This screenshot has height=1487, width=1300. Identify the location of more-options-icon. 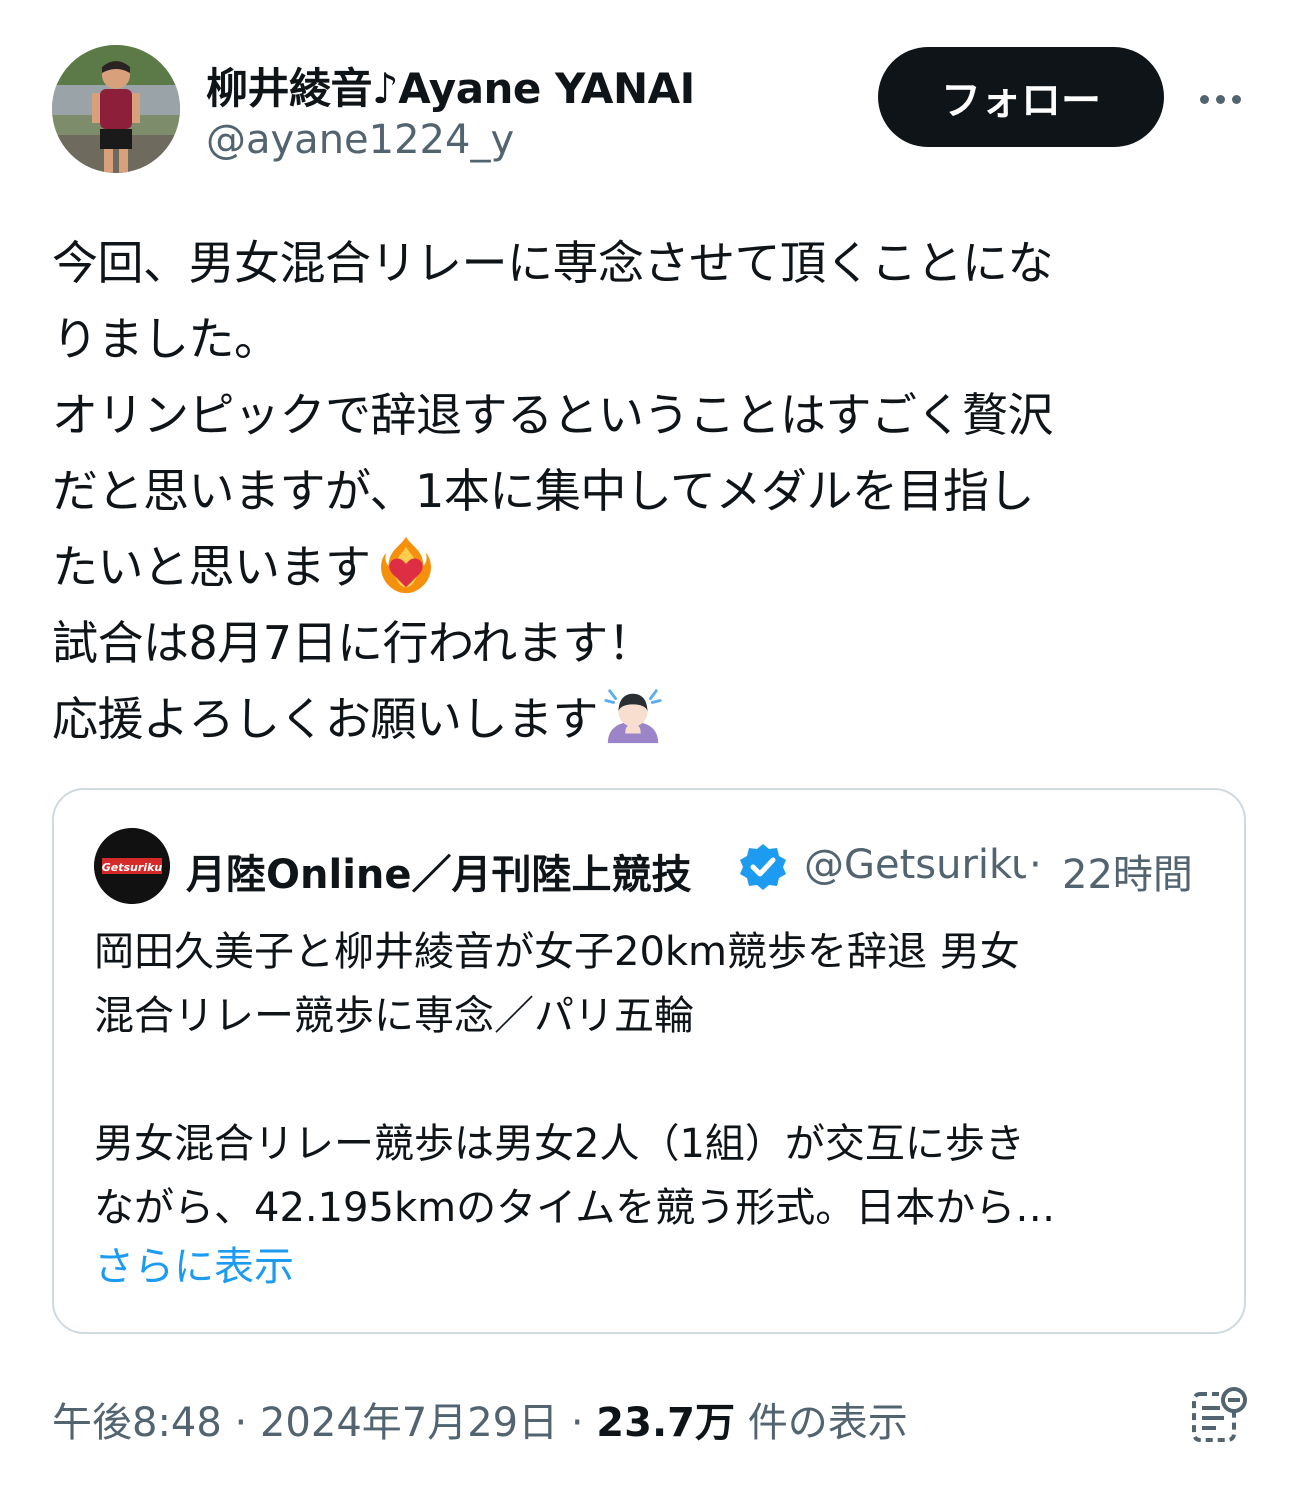
(1220, 99).